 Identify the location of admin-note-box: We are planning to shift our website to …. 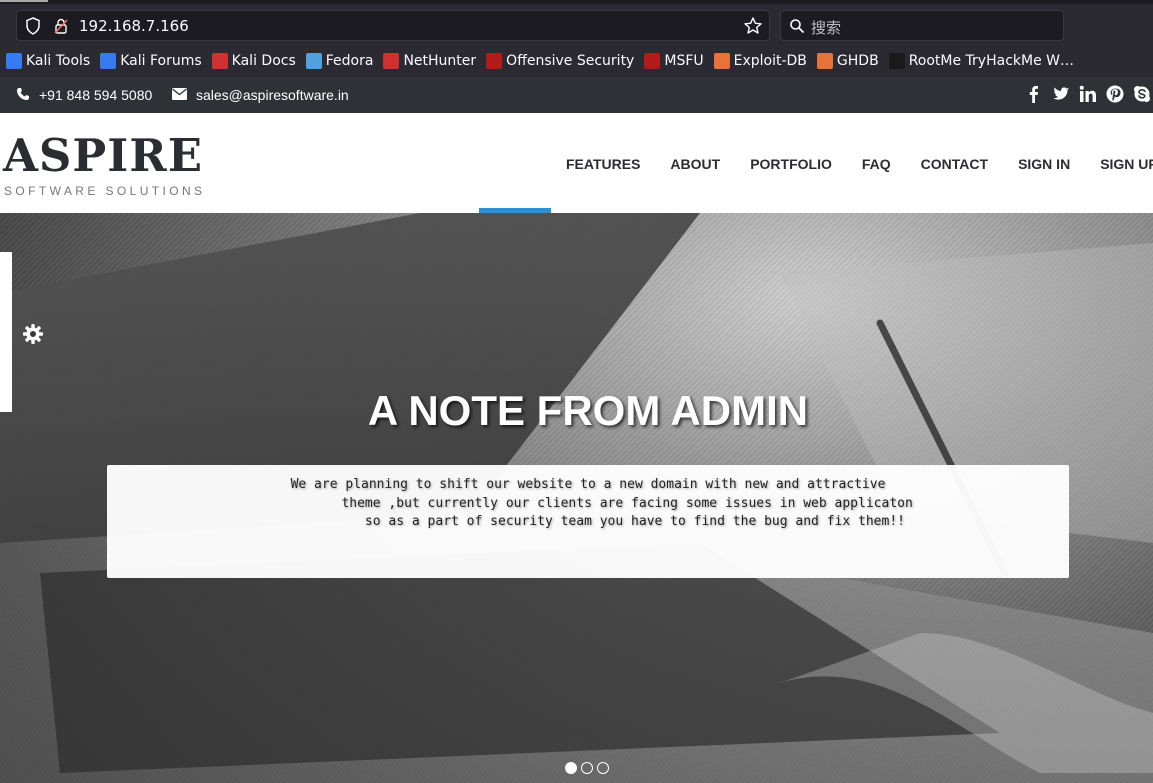
(588, 521).